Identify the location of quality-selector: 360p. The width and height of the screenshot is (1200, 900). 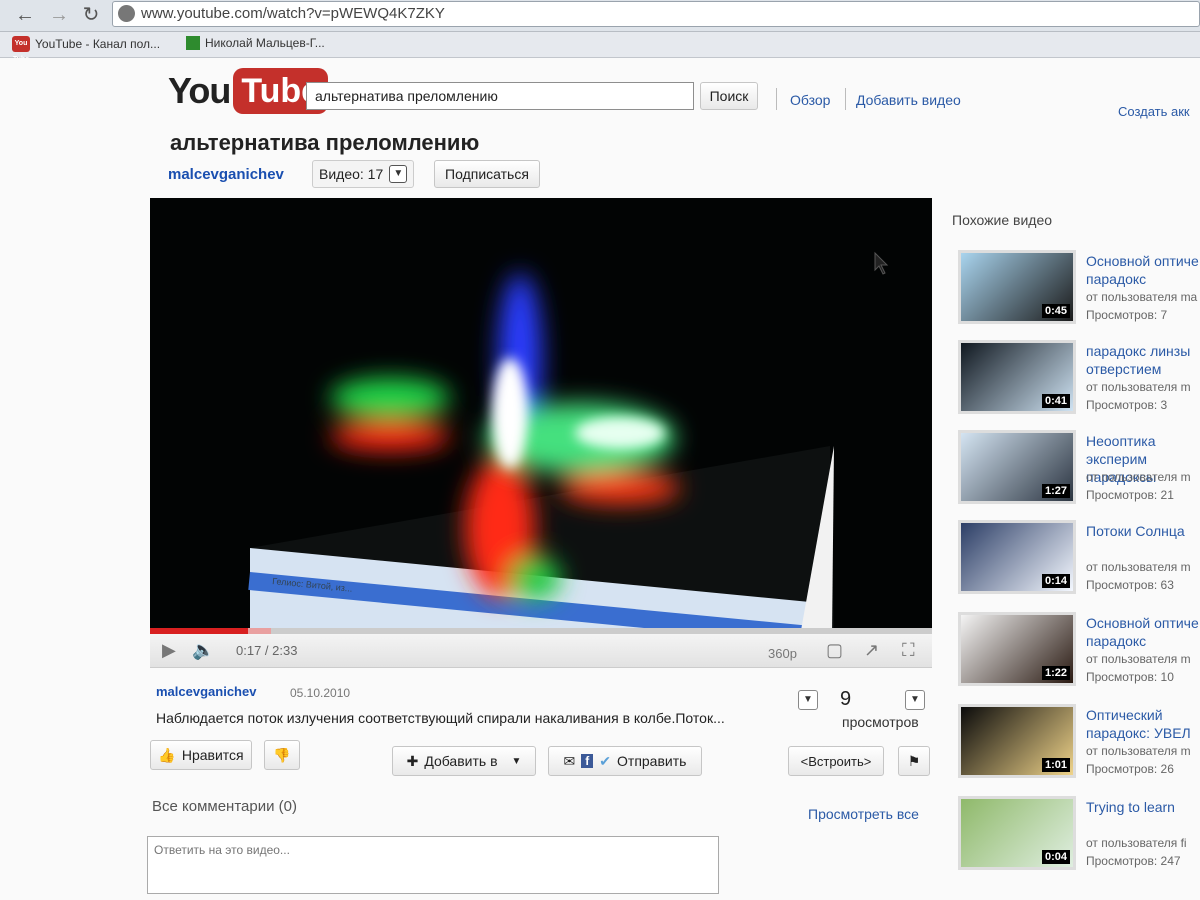
(782, 653).